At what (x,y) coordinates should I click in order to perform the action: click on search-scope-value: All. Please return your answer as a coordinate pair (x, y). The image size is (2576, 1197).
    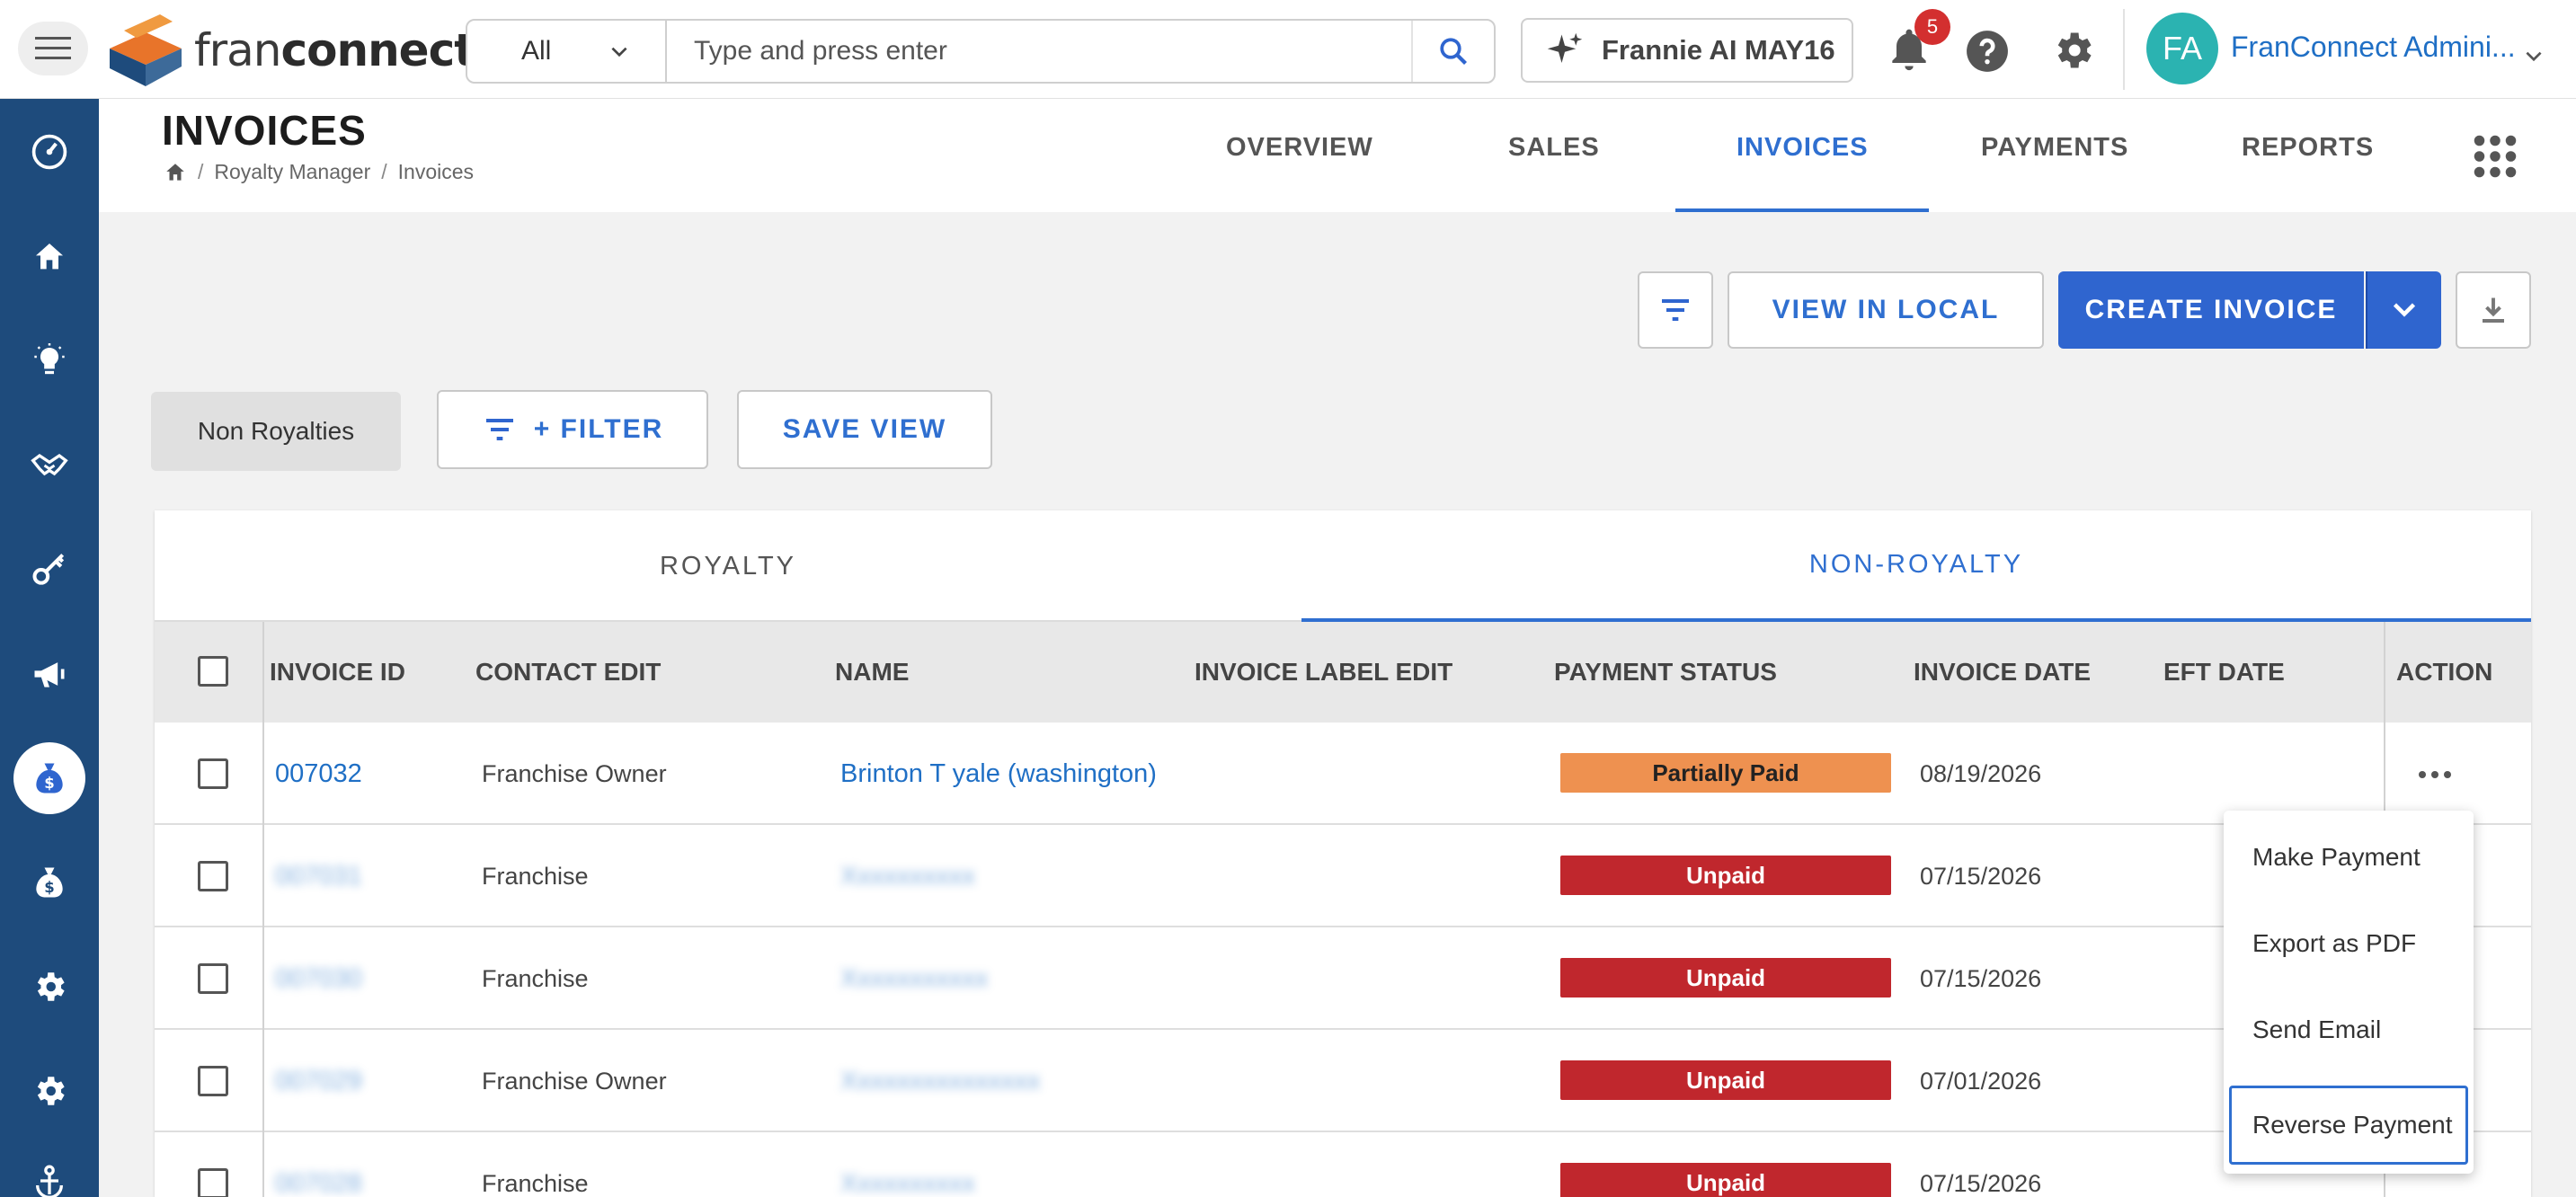
    Looking at the image, I should click on (536, 51).